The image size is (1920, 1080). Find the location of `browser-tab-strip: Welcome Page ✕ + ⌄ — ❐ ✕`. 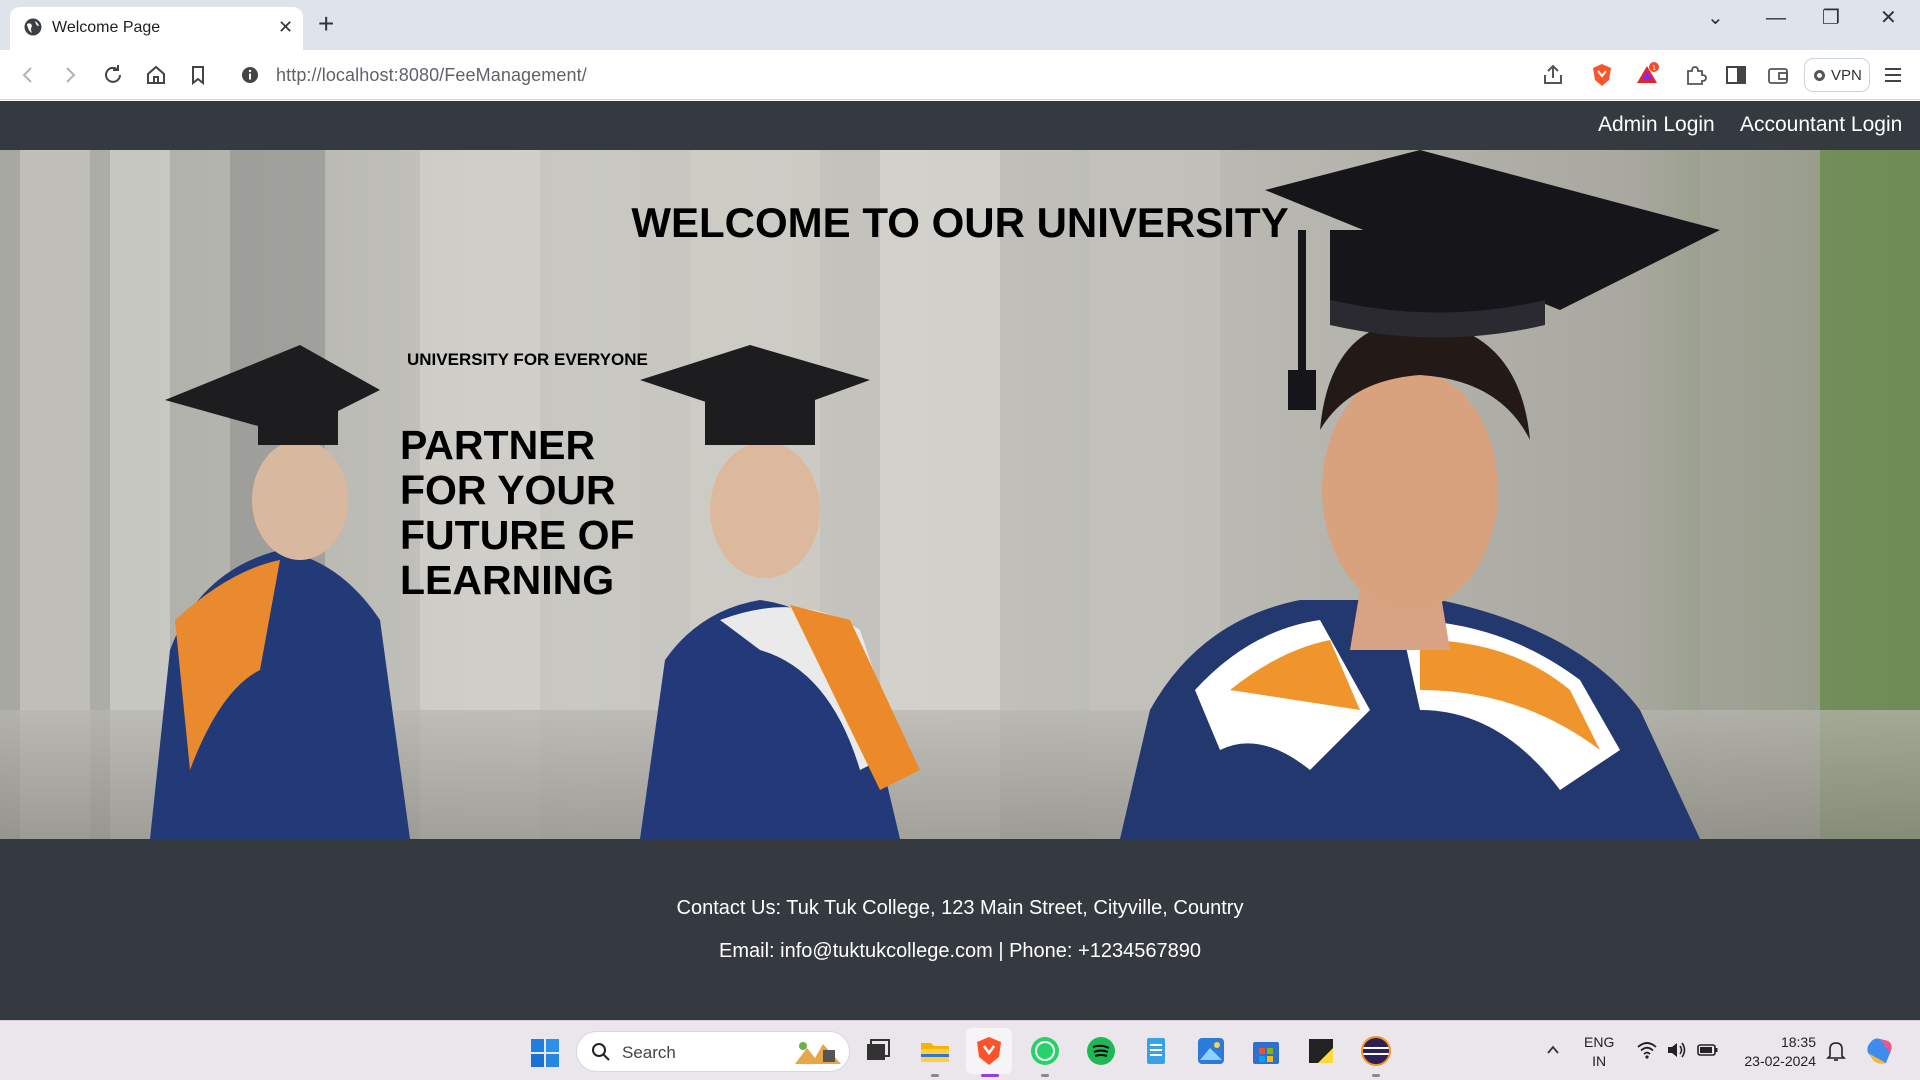

browser-tab-strip: Welcome Page ✕ + ⌄ — ❐ ✕ is located at coordinates (960, 25).